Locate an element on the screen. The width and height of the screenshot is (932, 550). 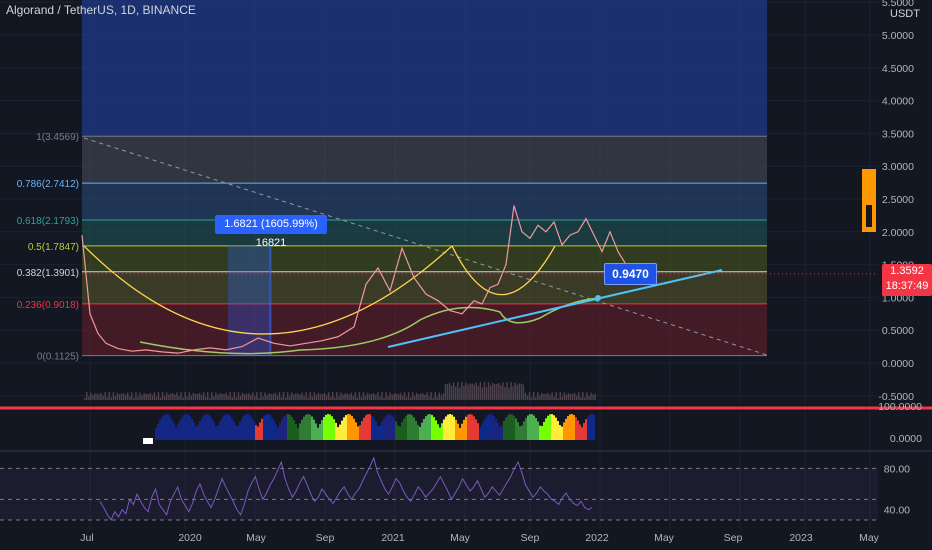
symbol-title: Algorand / TetherUS, 1D, BINANCE is located at coordinates (101, 10).